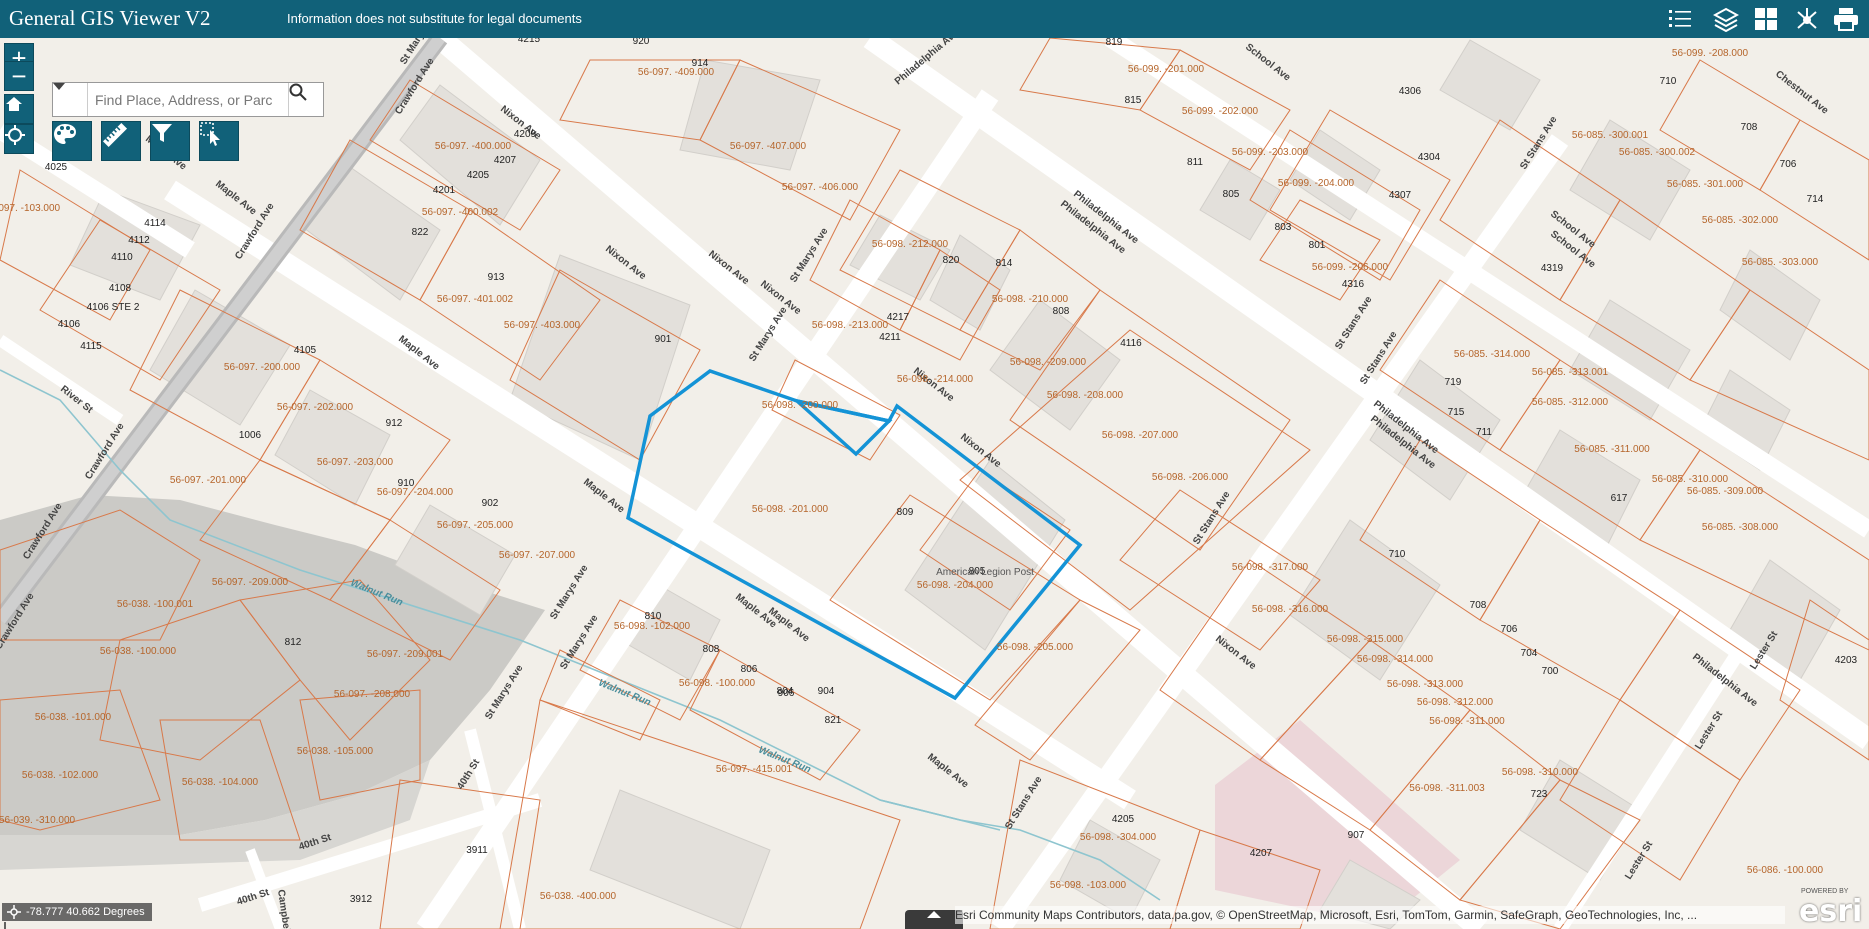 This screenshot has width=1869, height=929. I want to click on print-button, so click(1846, 19).